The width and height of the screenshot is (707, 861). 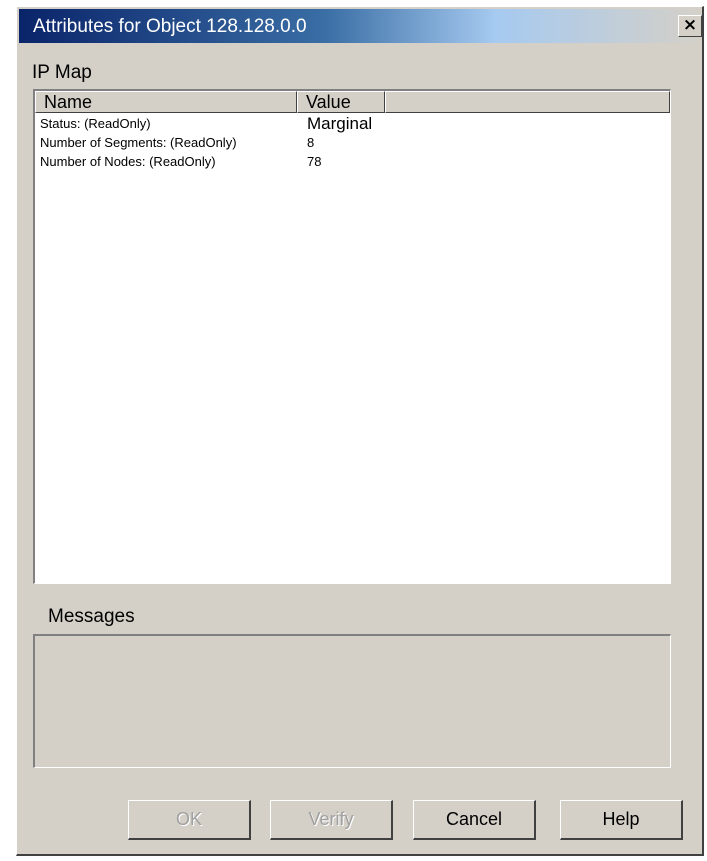 I want to click on attribute-value: Marginal, so click(x=340, y=123).